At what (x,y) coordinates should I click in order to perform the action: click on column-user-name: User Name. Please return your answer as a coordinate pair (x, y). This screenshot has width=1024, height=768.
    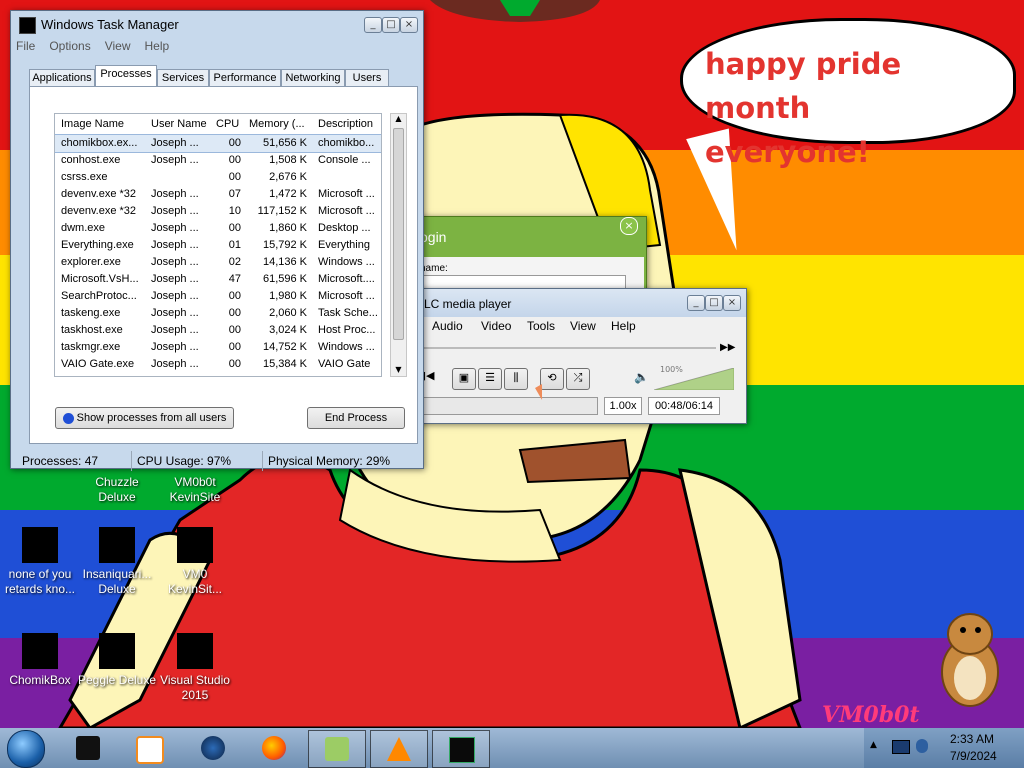
    Looking at the image, I should click on (179, 124).